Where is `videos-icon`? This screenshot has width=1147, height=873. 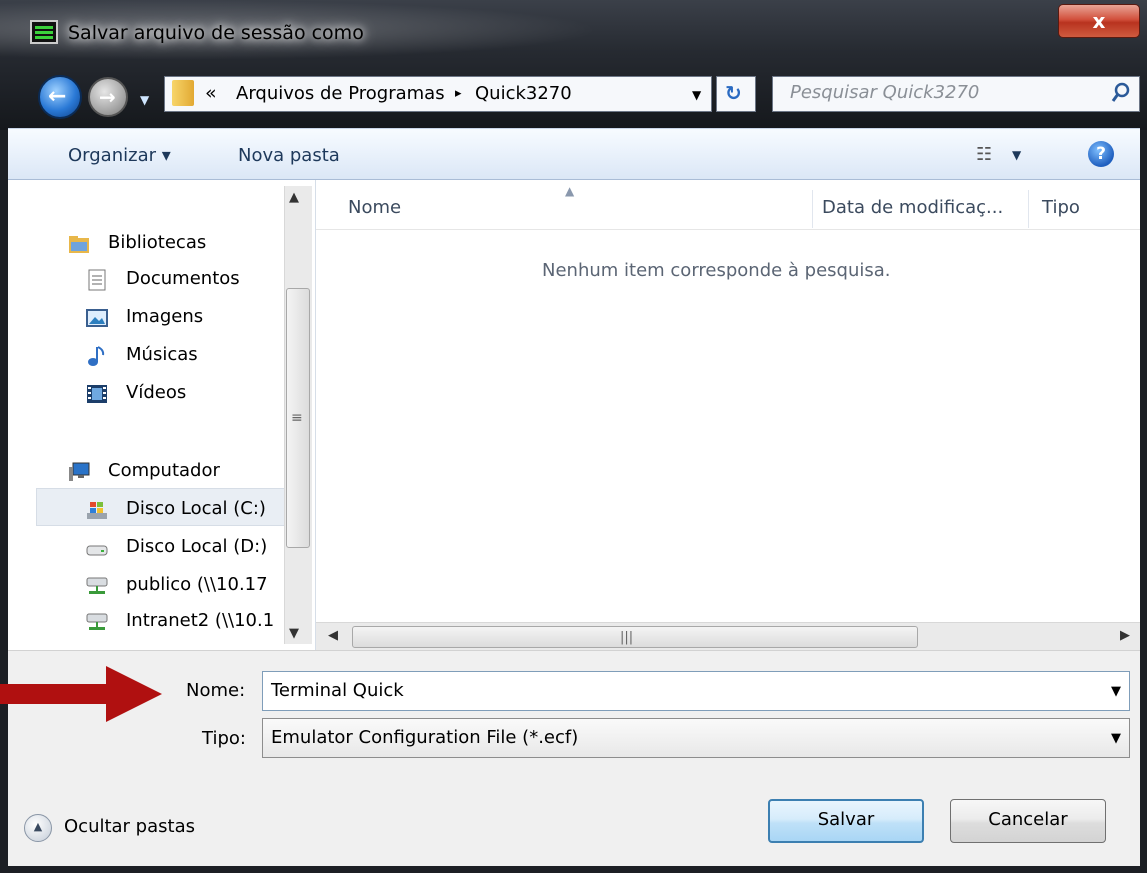
videos-icon is located at coordinates (97, 394).